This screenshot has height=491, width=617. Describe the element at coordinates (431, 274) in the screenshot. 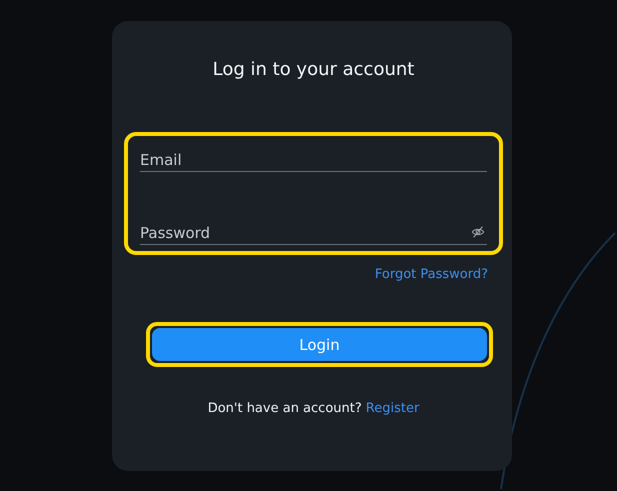

I see `forgot-password-link: Forgot Password?` at that location.